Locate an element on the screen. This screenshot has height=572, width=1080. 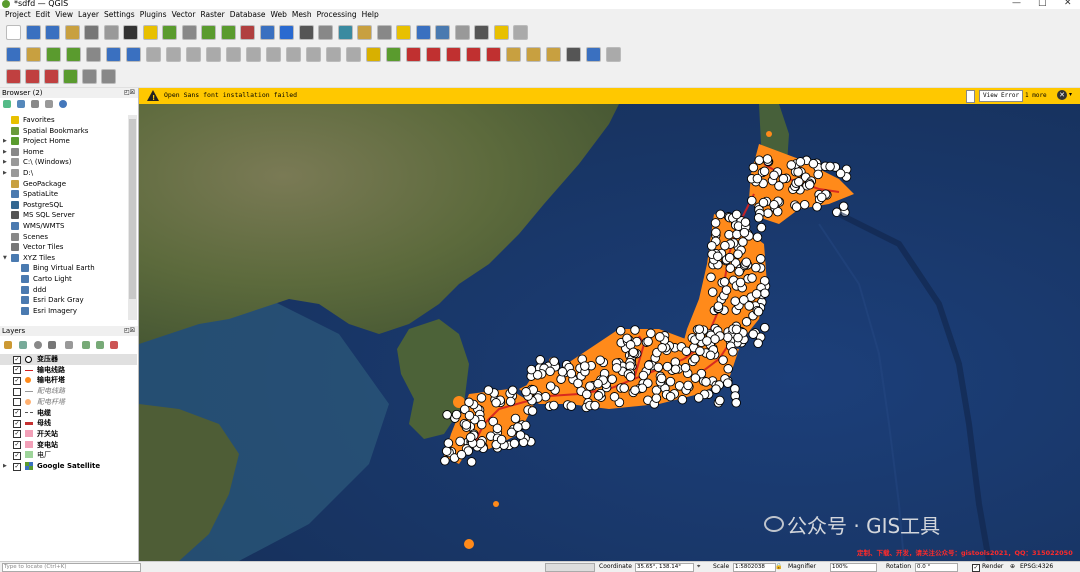
layer-item: ▶ ✓ Google Satellite is located at coordinates (68, 466).